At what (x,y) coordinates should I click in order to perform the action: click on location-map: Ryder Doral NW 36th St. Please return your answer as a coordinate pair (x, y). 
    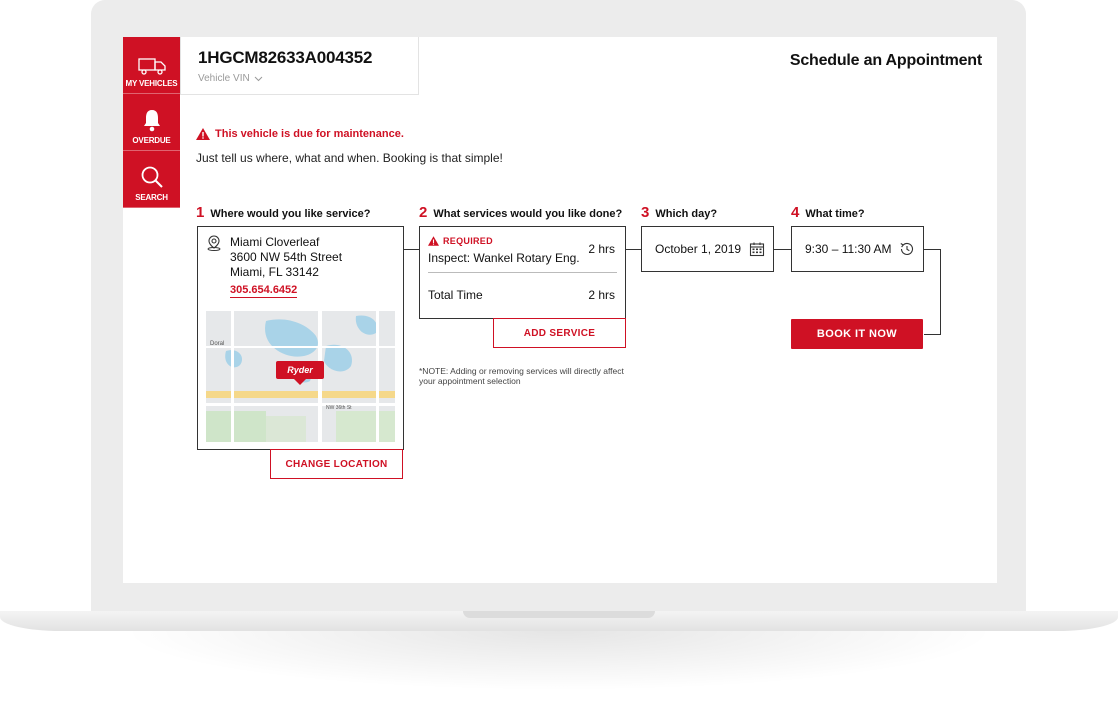
    Looking at the image, I should click on (300, 376).